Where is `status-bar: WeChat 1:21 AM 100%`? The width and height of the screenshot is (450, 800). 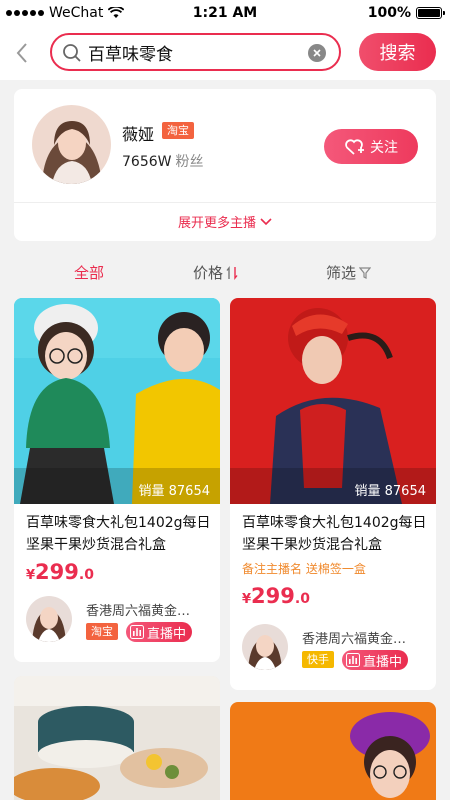
status-bar: WeChat 1:21 AM 100% is located at coordinates (225, 14).